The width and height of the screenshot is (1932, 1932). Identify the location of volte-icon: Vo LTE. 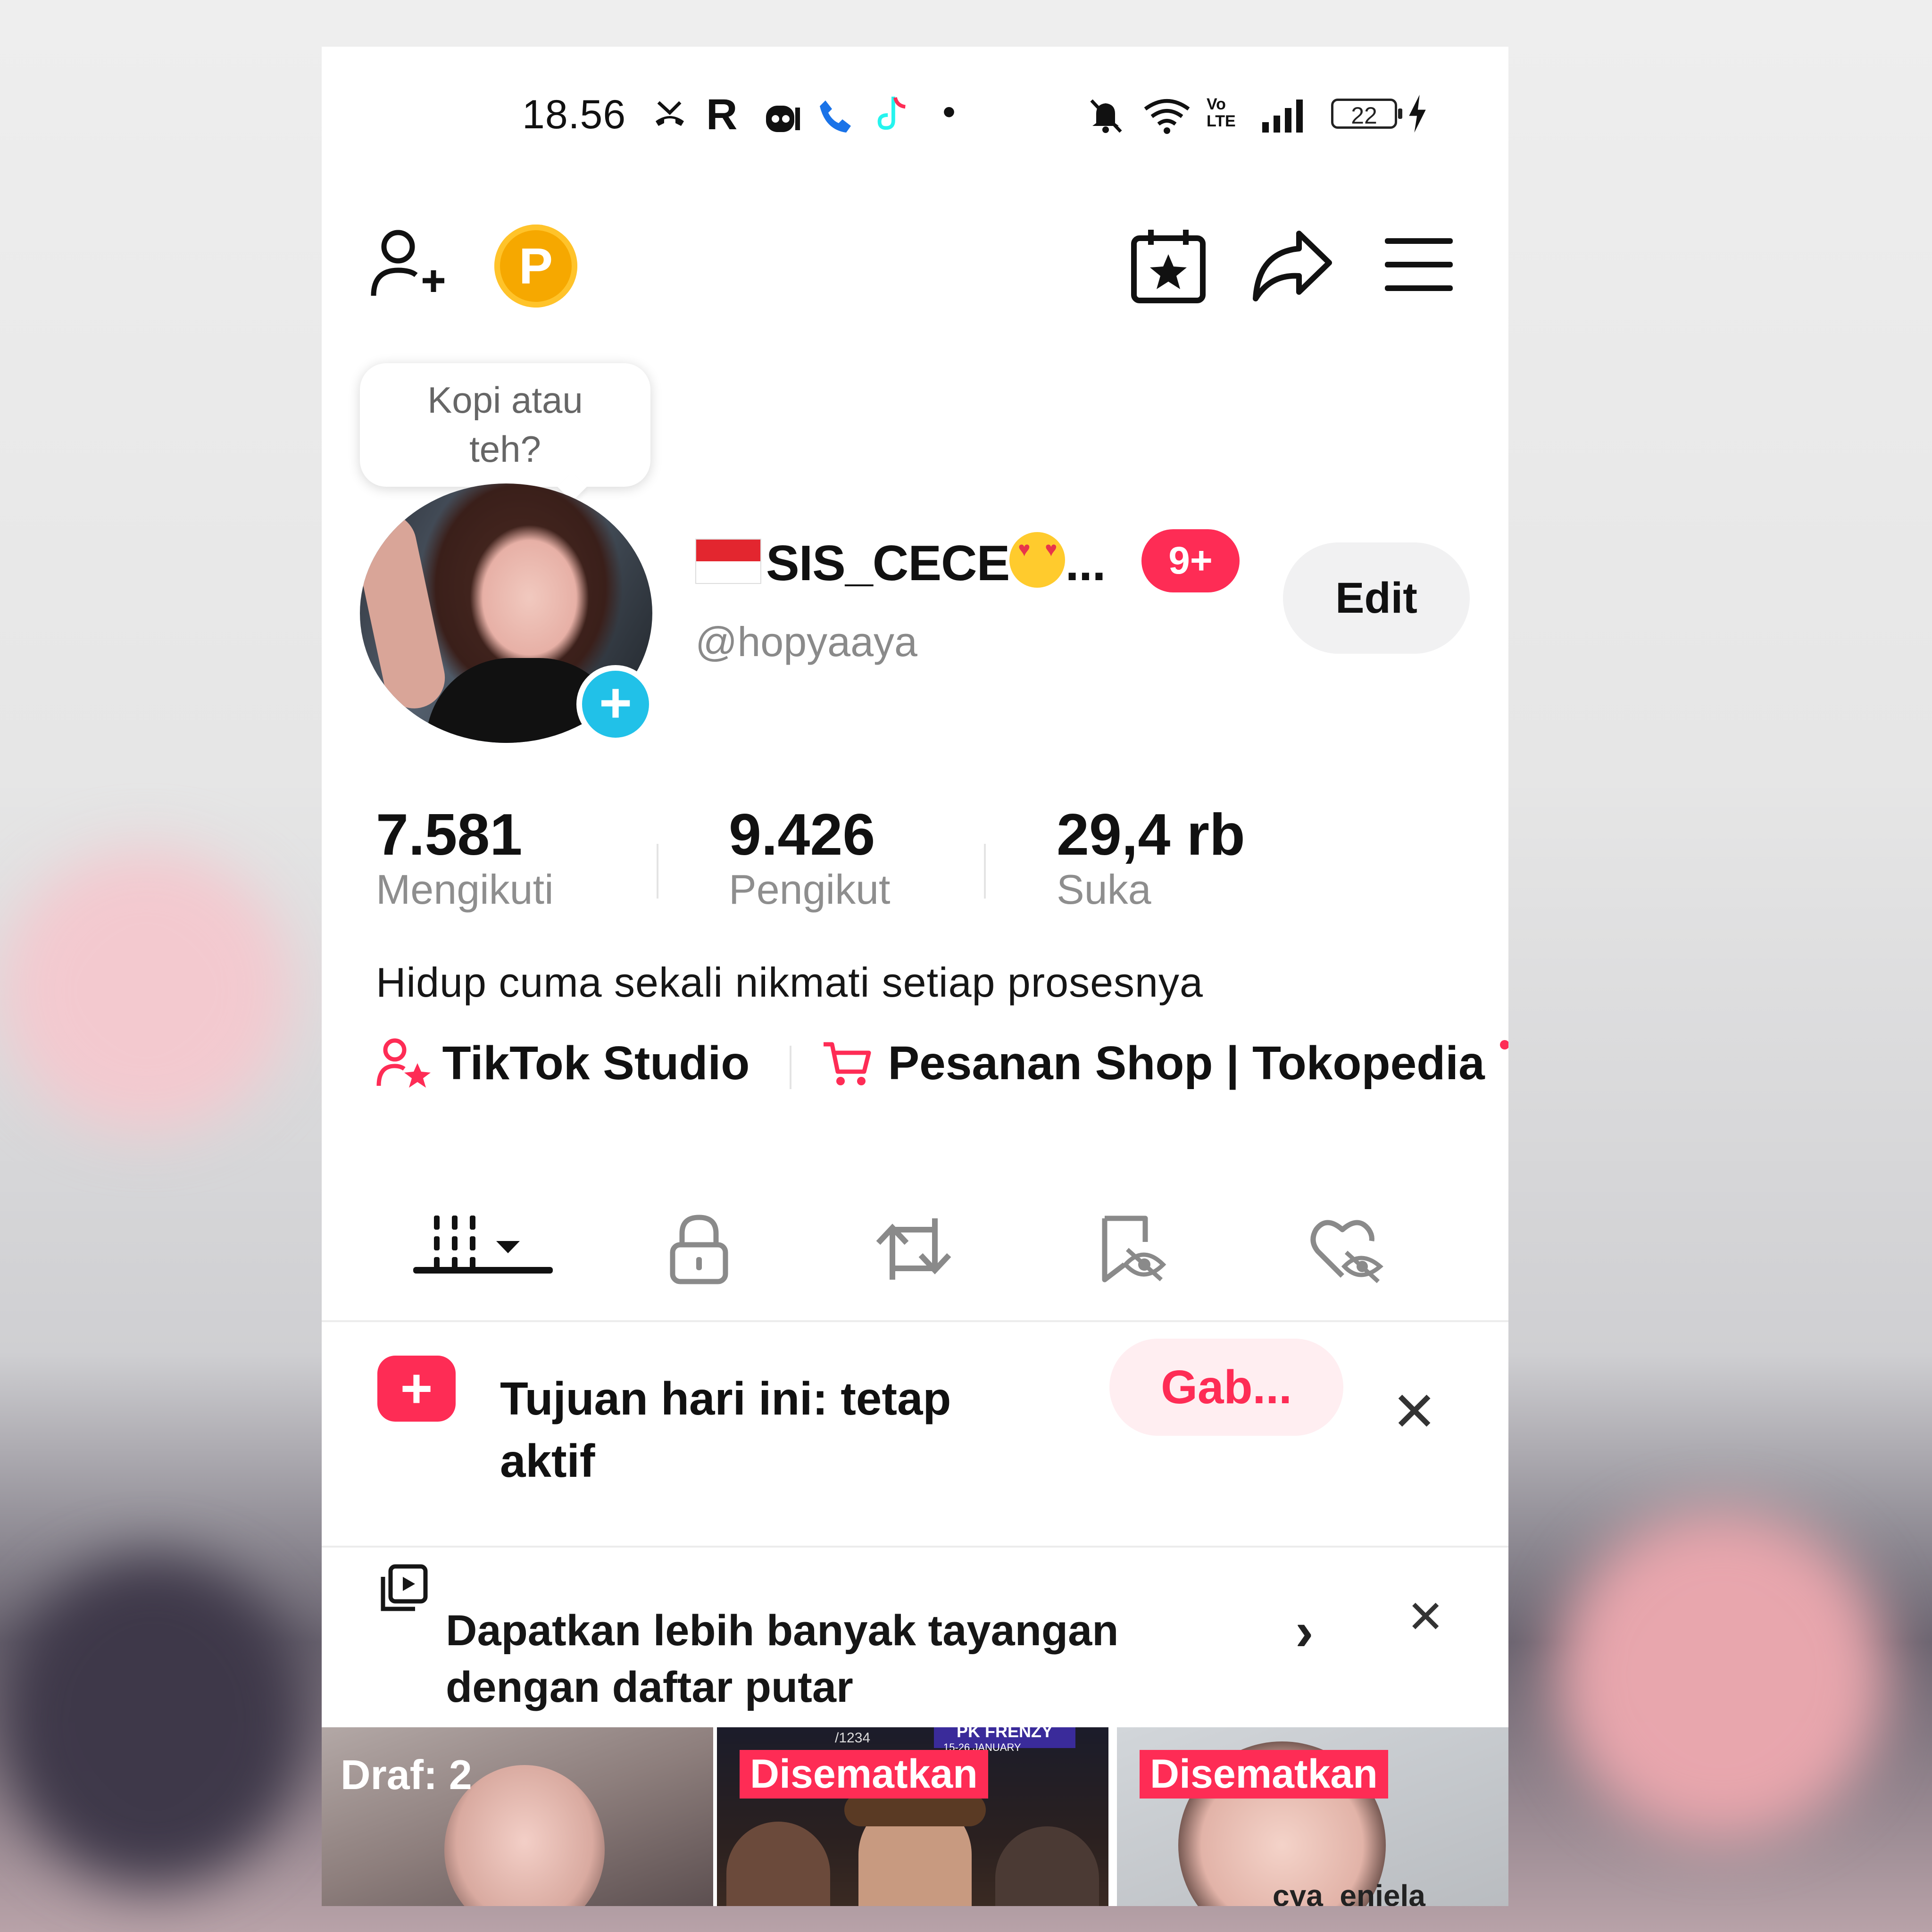
(1221, 113).